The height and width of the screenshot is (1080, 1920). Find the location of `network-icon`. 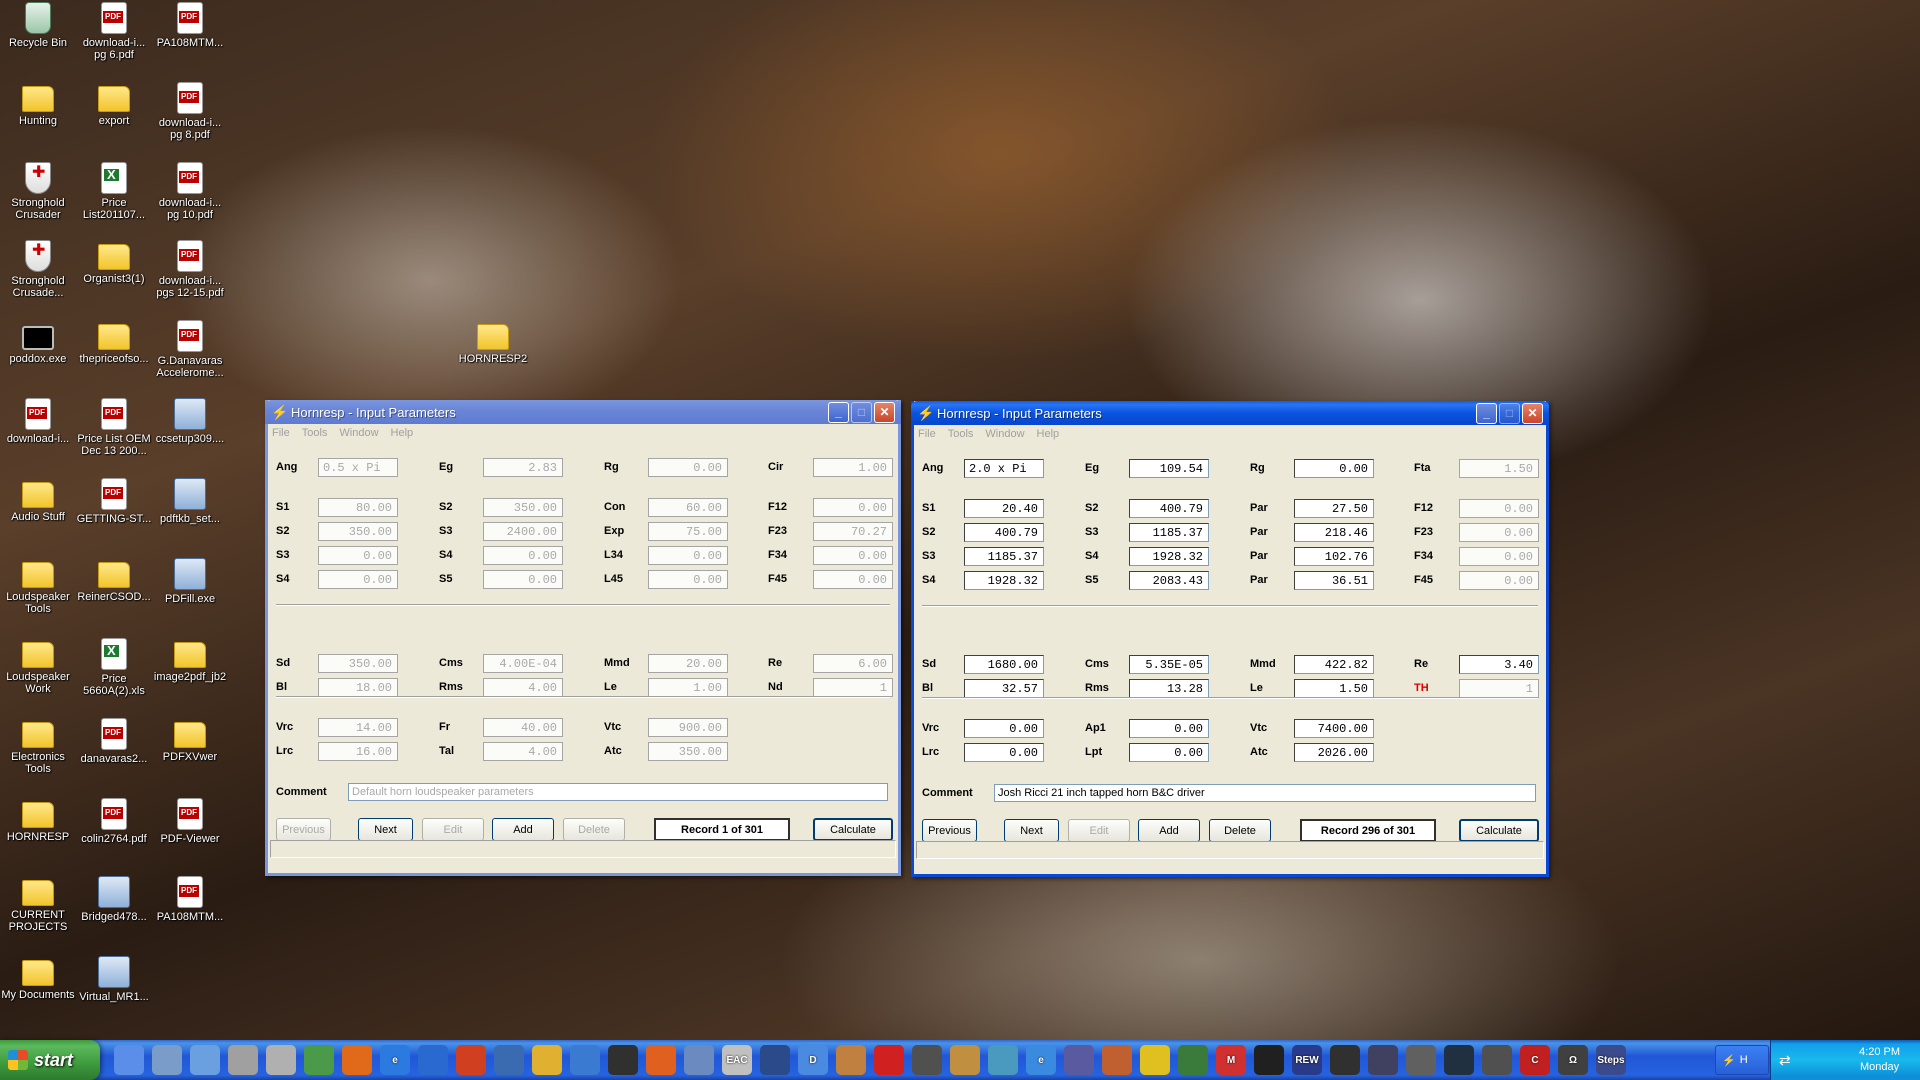

network-icon is located at coordinates (319, 1060).